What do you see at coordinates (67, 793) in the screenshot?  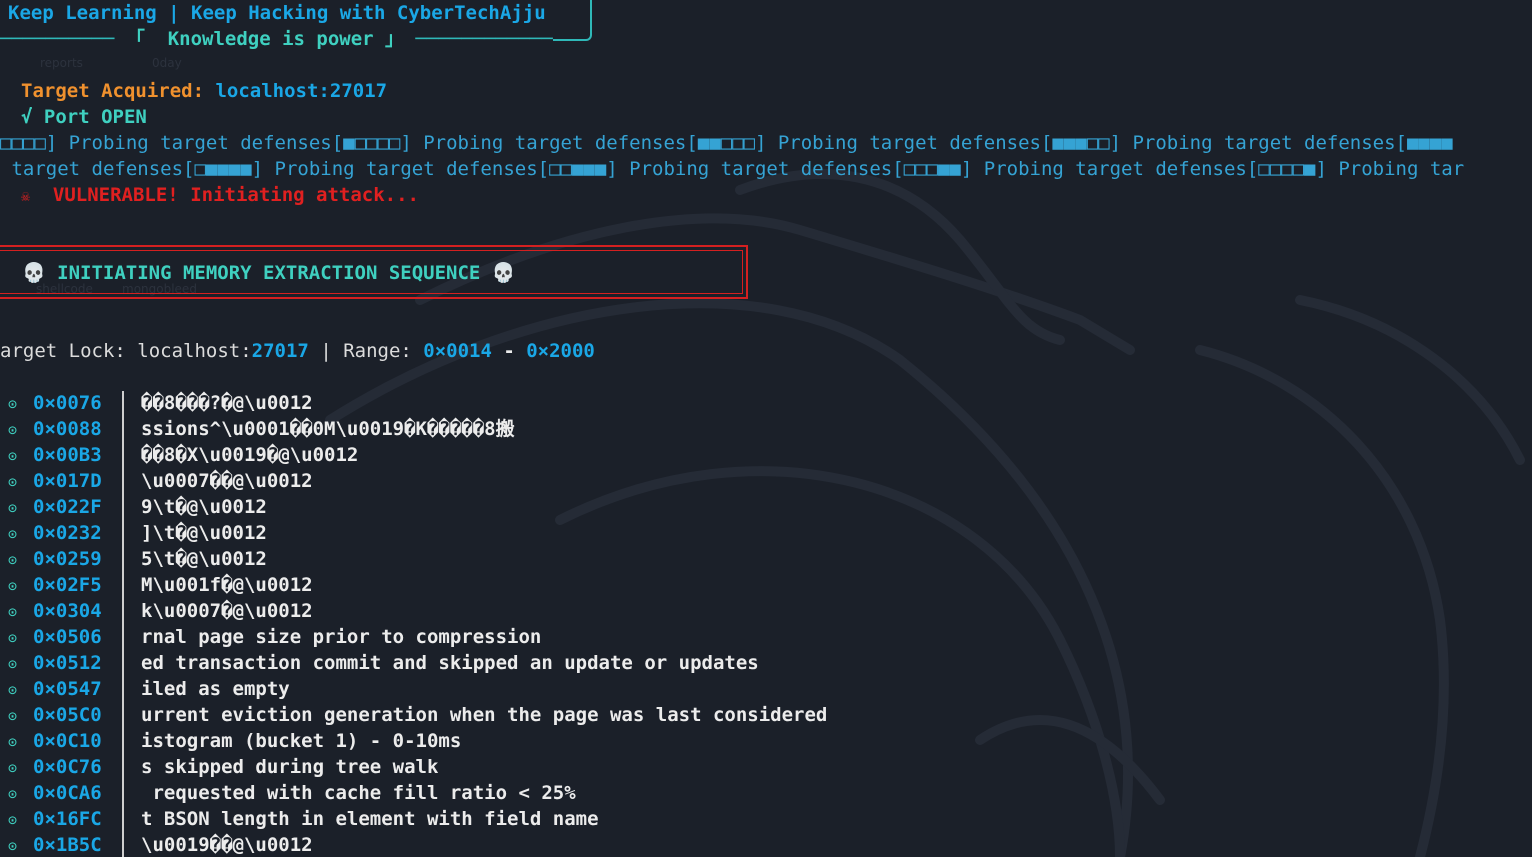 I see `memory-address: 0×0CA6` at bounding box center [67, 793].